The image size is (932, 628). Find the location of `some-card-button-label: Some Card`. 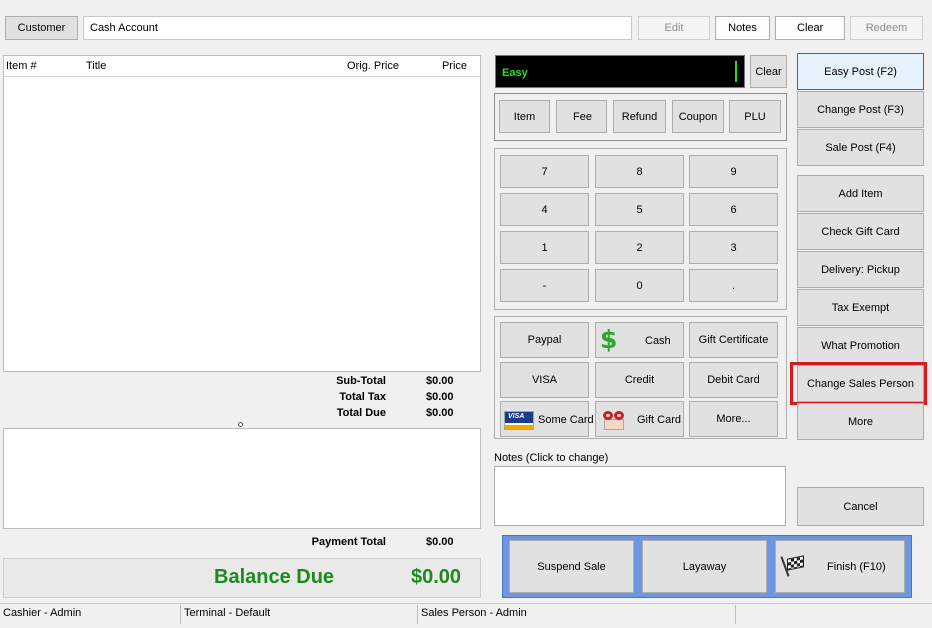

some-card-button-label: Some Card is located at coordinates (566, 420).